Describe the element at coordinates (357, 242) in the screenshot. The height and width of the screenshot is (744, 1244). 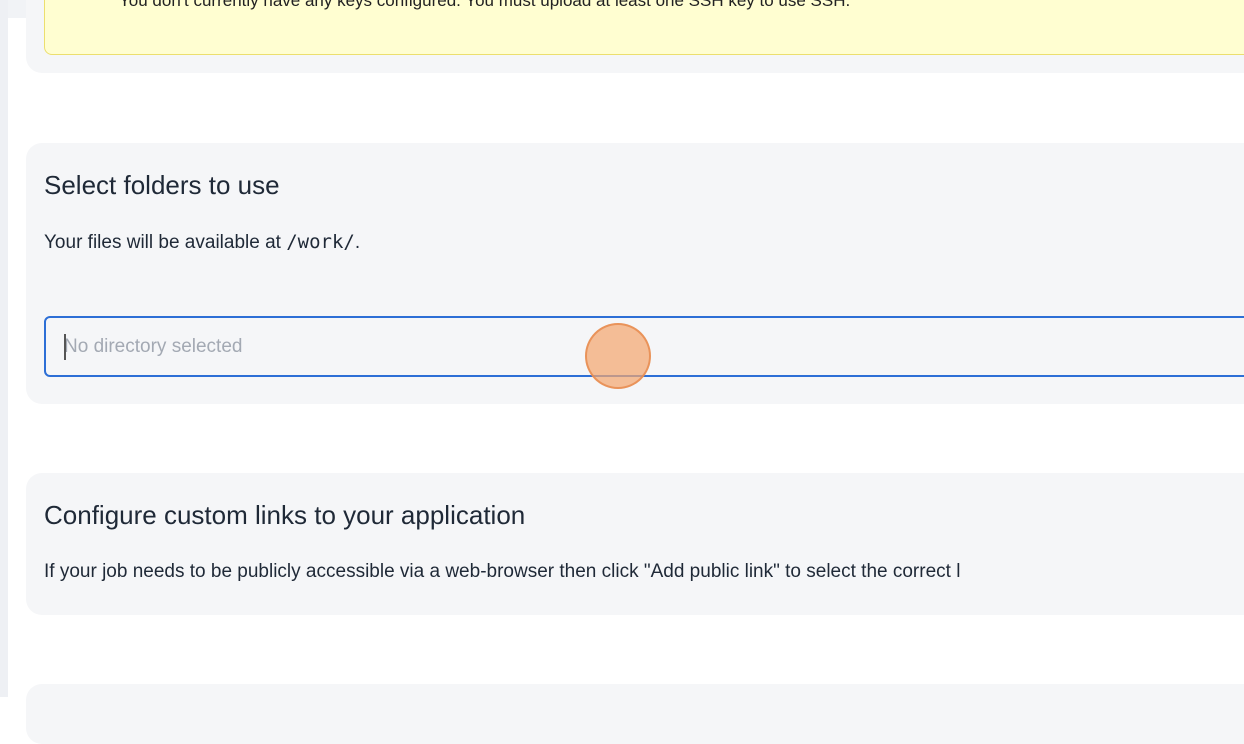
I see `folders-description-suffix: .` at that location.